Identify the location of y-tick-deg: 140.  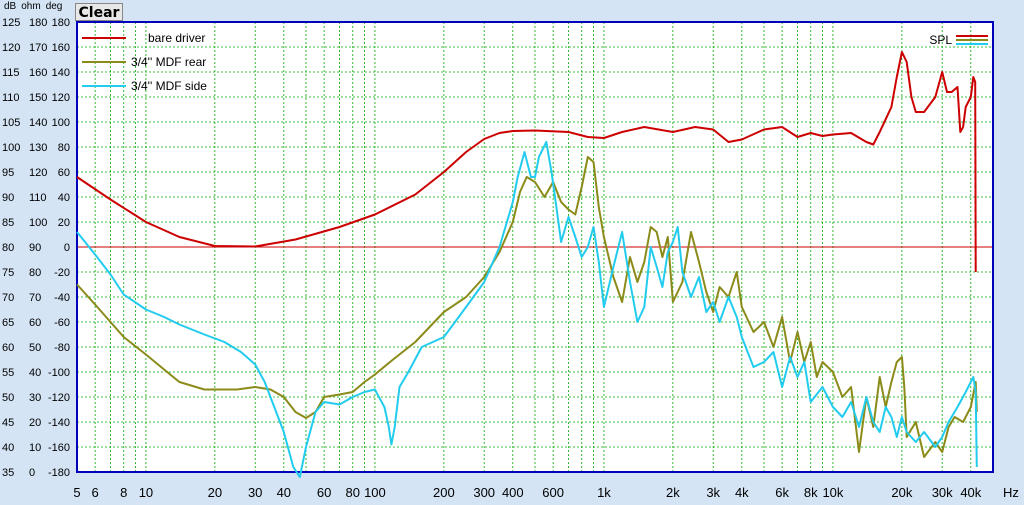
(61, 73).